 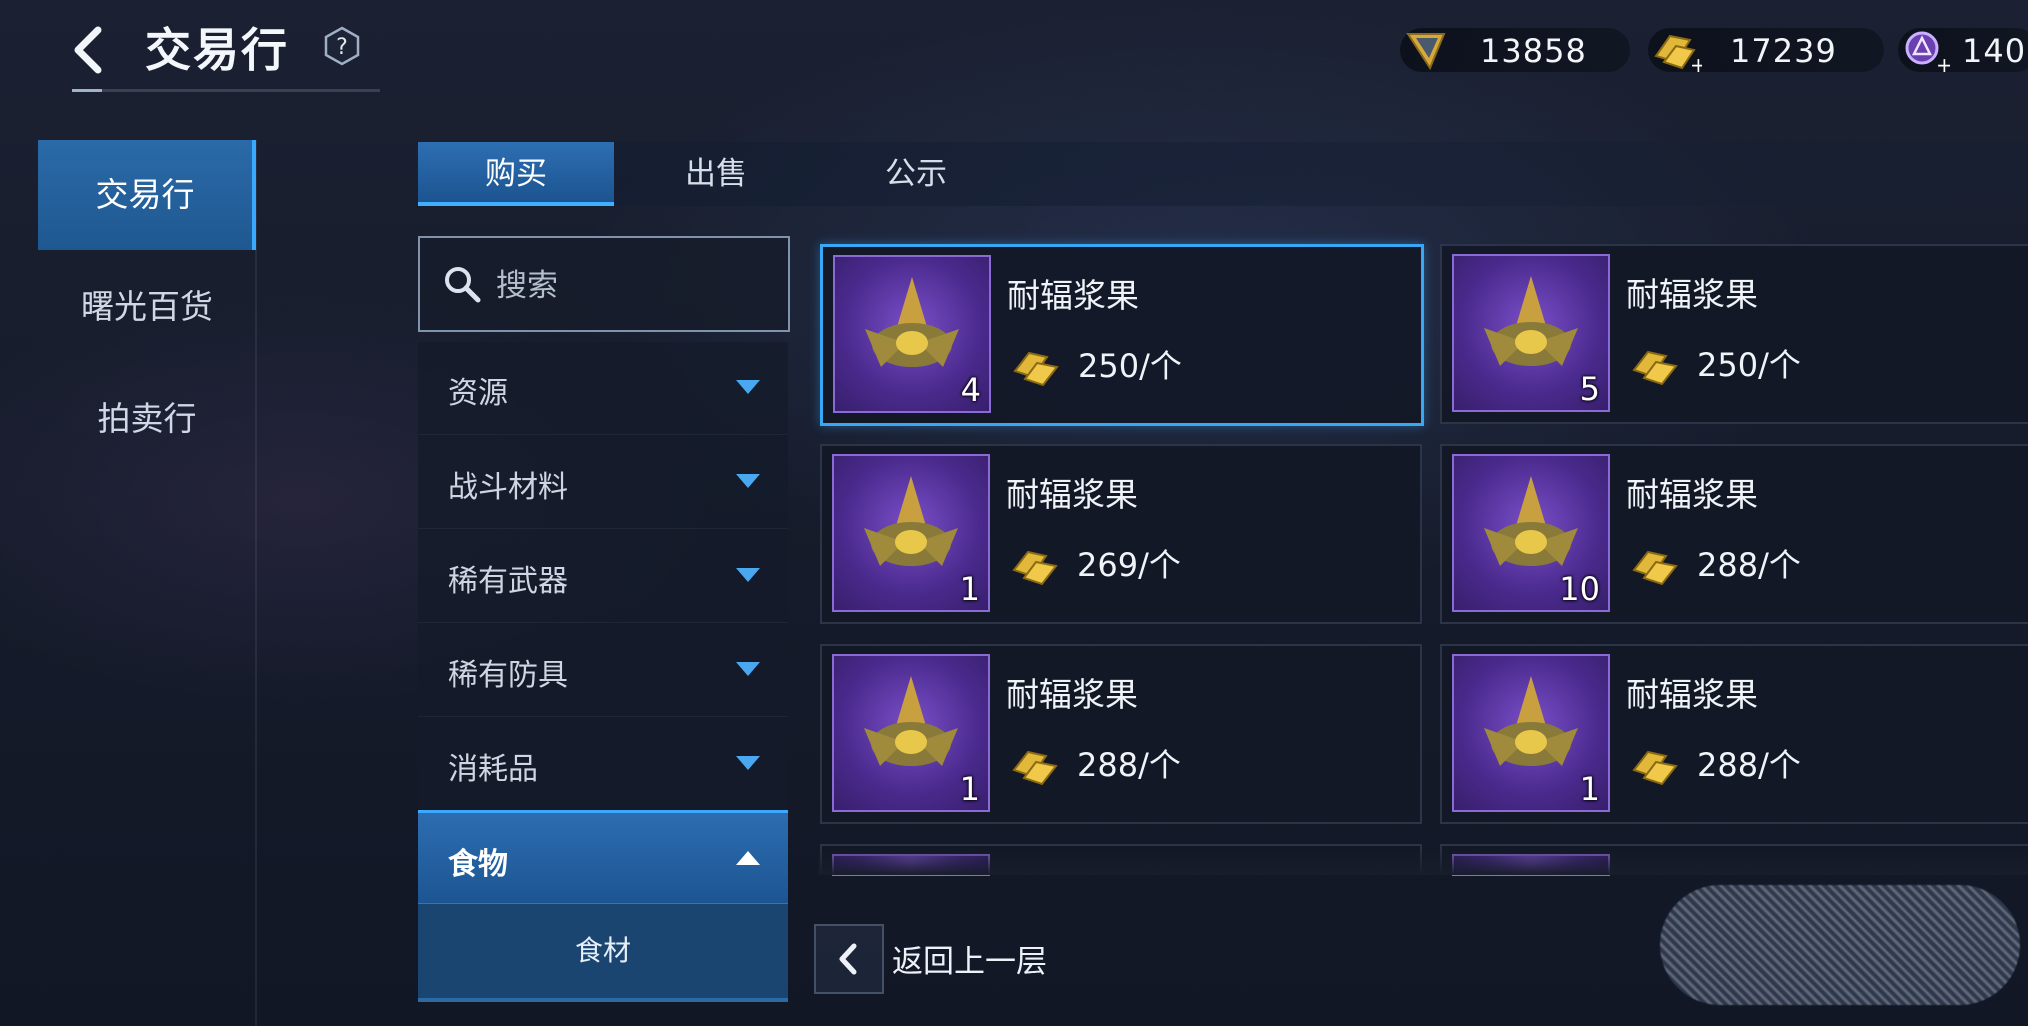 What do you see at coordinates (1531, 533) in the screenshot?
I see `item-thumbnail: 10` at bounding box center [1531, 533].